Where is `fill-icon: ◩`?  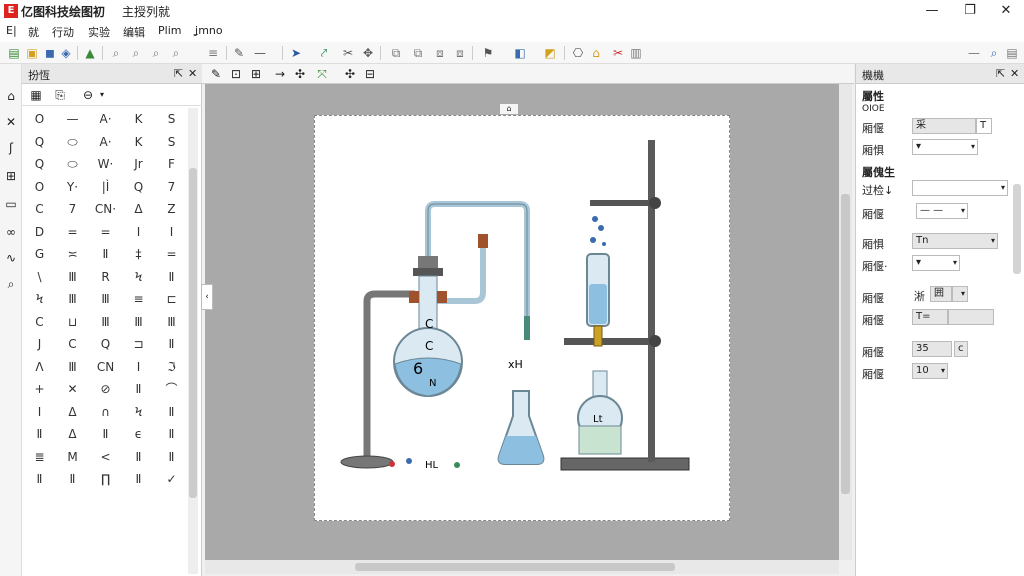 fill-icon: ◩ is located at coordinates (550, 53).